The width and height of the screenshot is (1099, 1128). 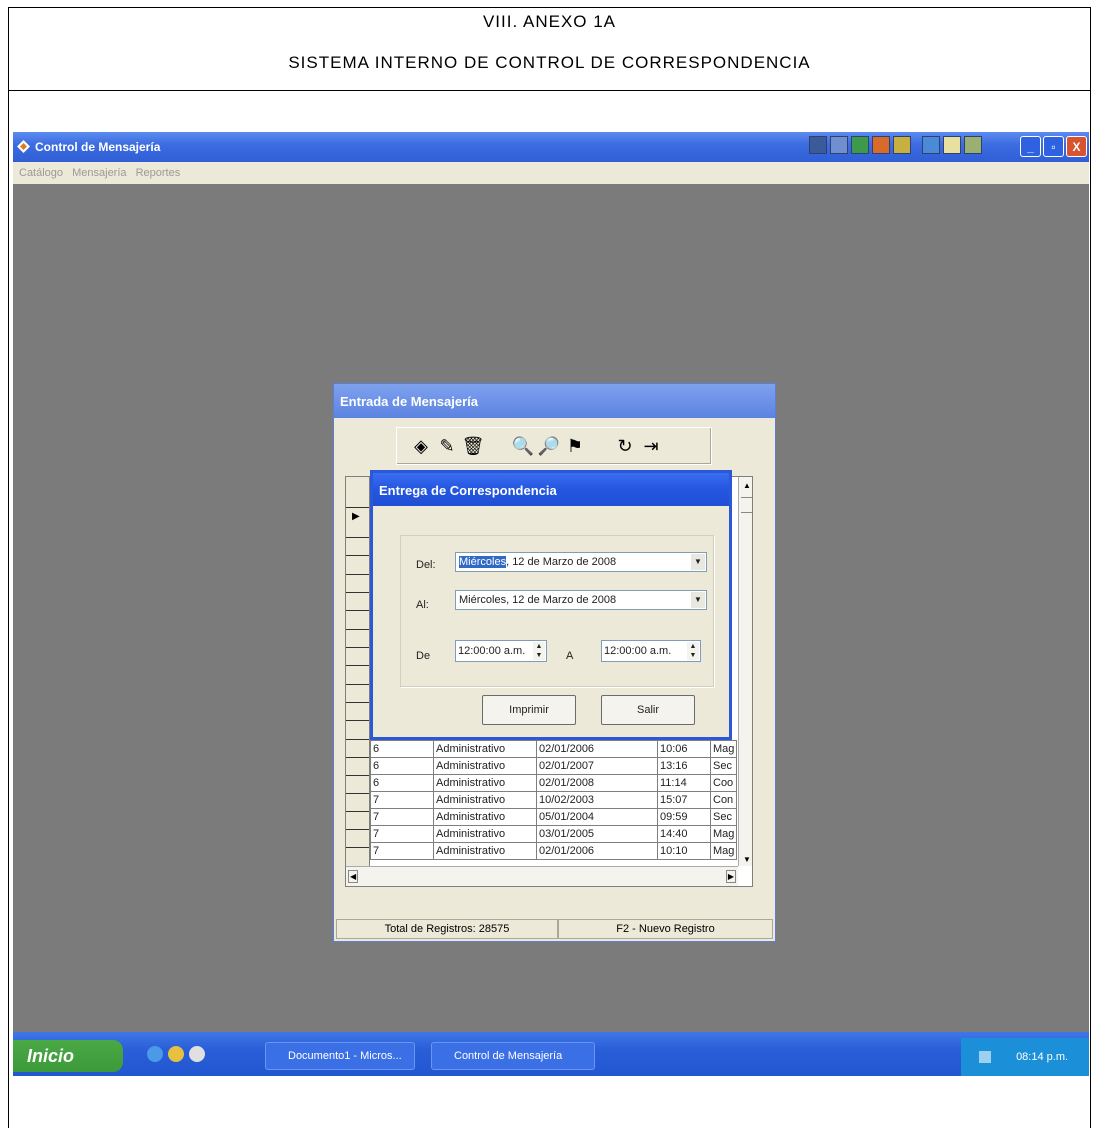 I want to click on search-icon: 🔍, so click(x=523, y=446).